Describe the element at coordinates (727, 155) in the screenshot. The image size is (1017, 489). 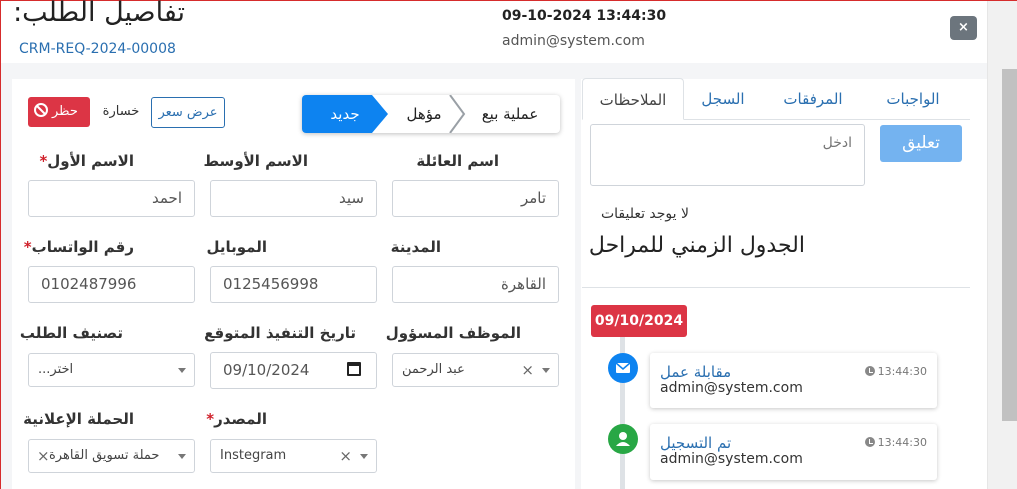
I see `comment-input` at that location.